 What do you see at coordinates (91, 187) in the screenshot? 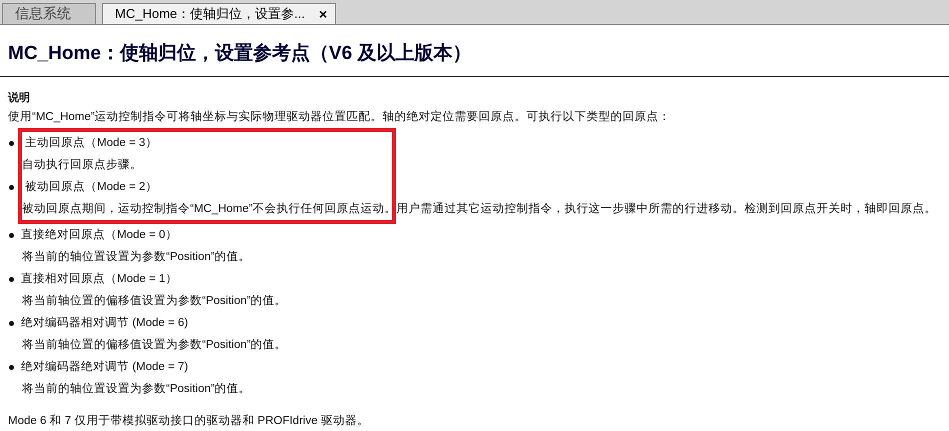
I see `item-title: 被动回原点（Mode = 2）` at bounding box center [91, 187].